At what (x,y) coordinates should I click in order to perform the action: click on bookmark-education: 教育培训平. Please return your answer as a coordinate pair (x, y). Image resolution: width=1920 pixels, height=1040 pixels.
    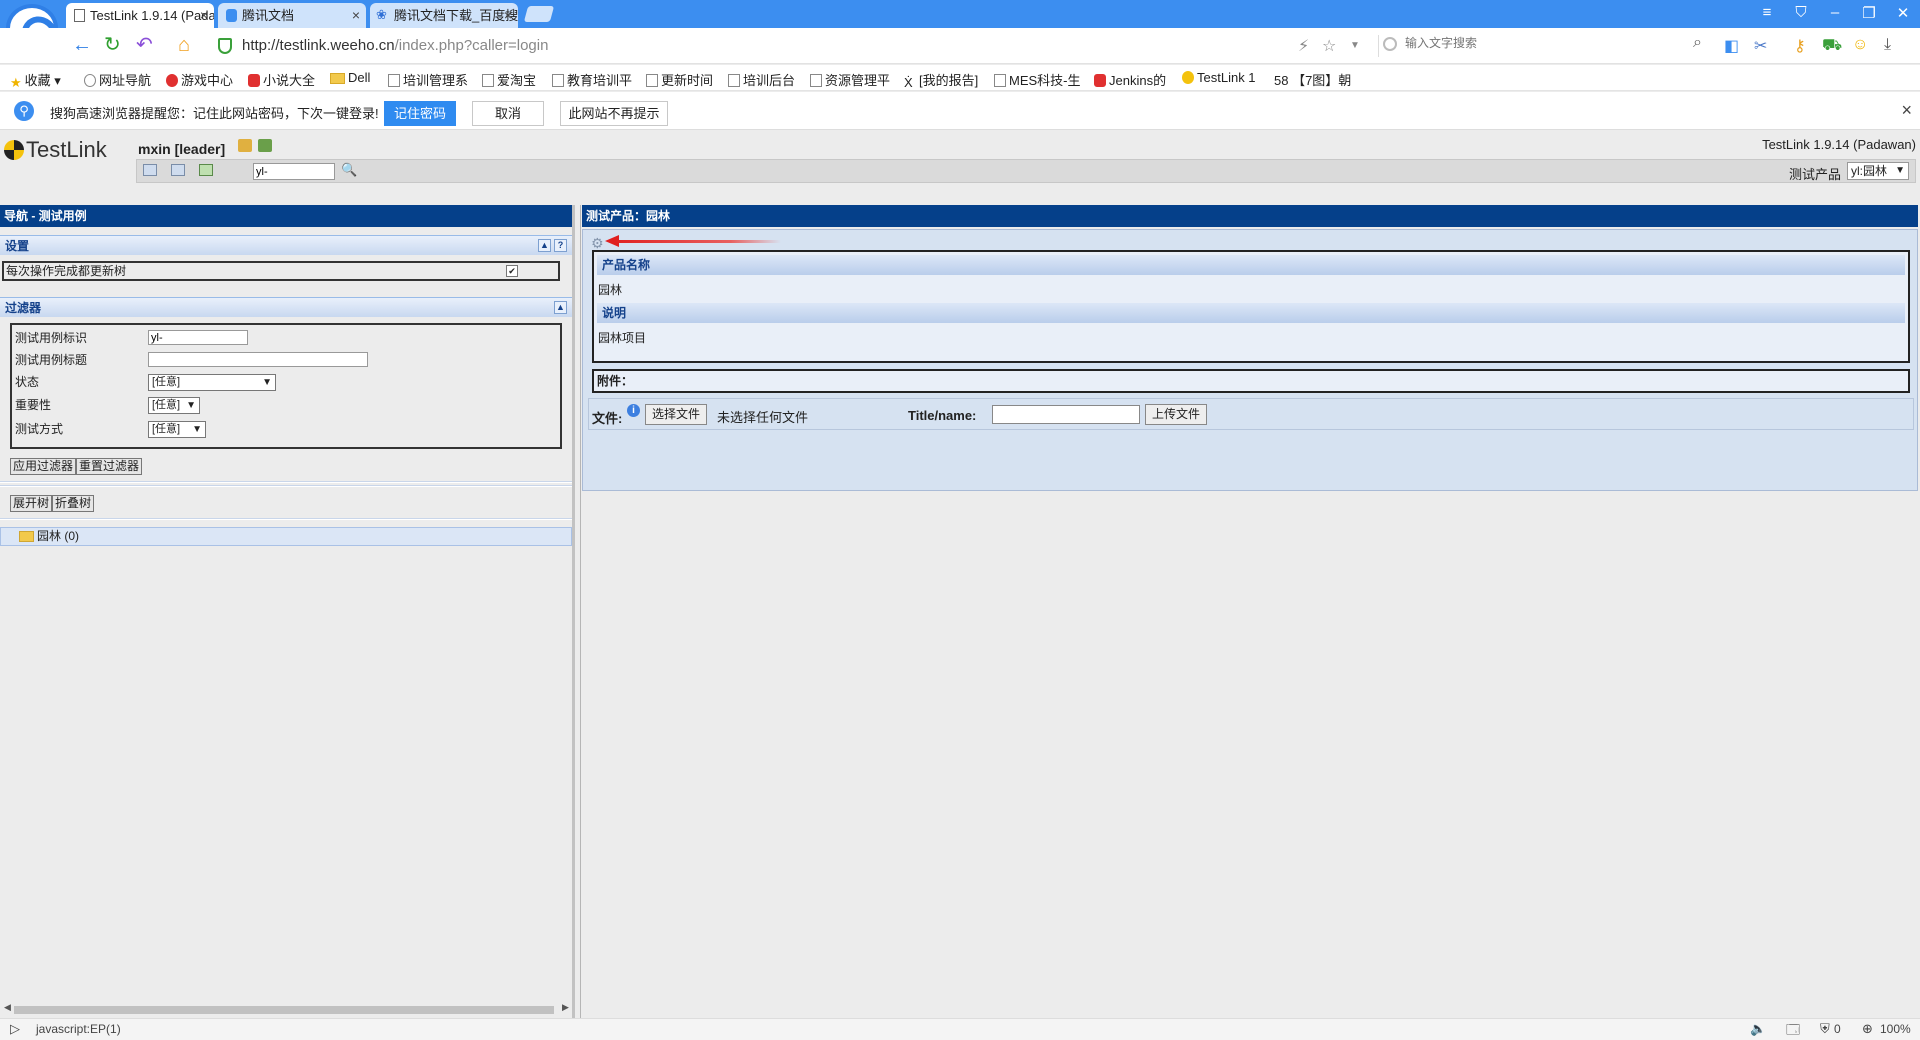
    Looking at the image, I should click on (592, 79).